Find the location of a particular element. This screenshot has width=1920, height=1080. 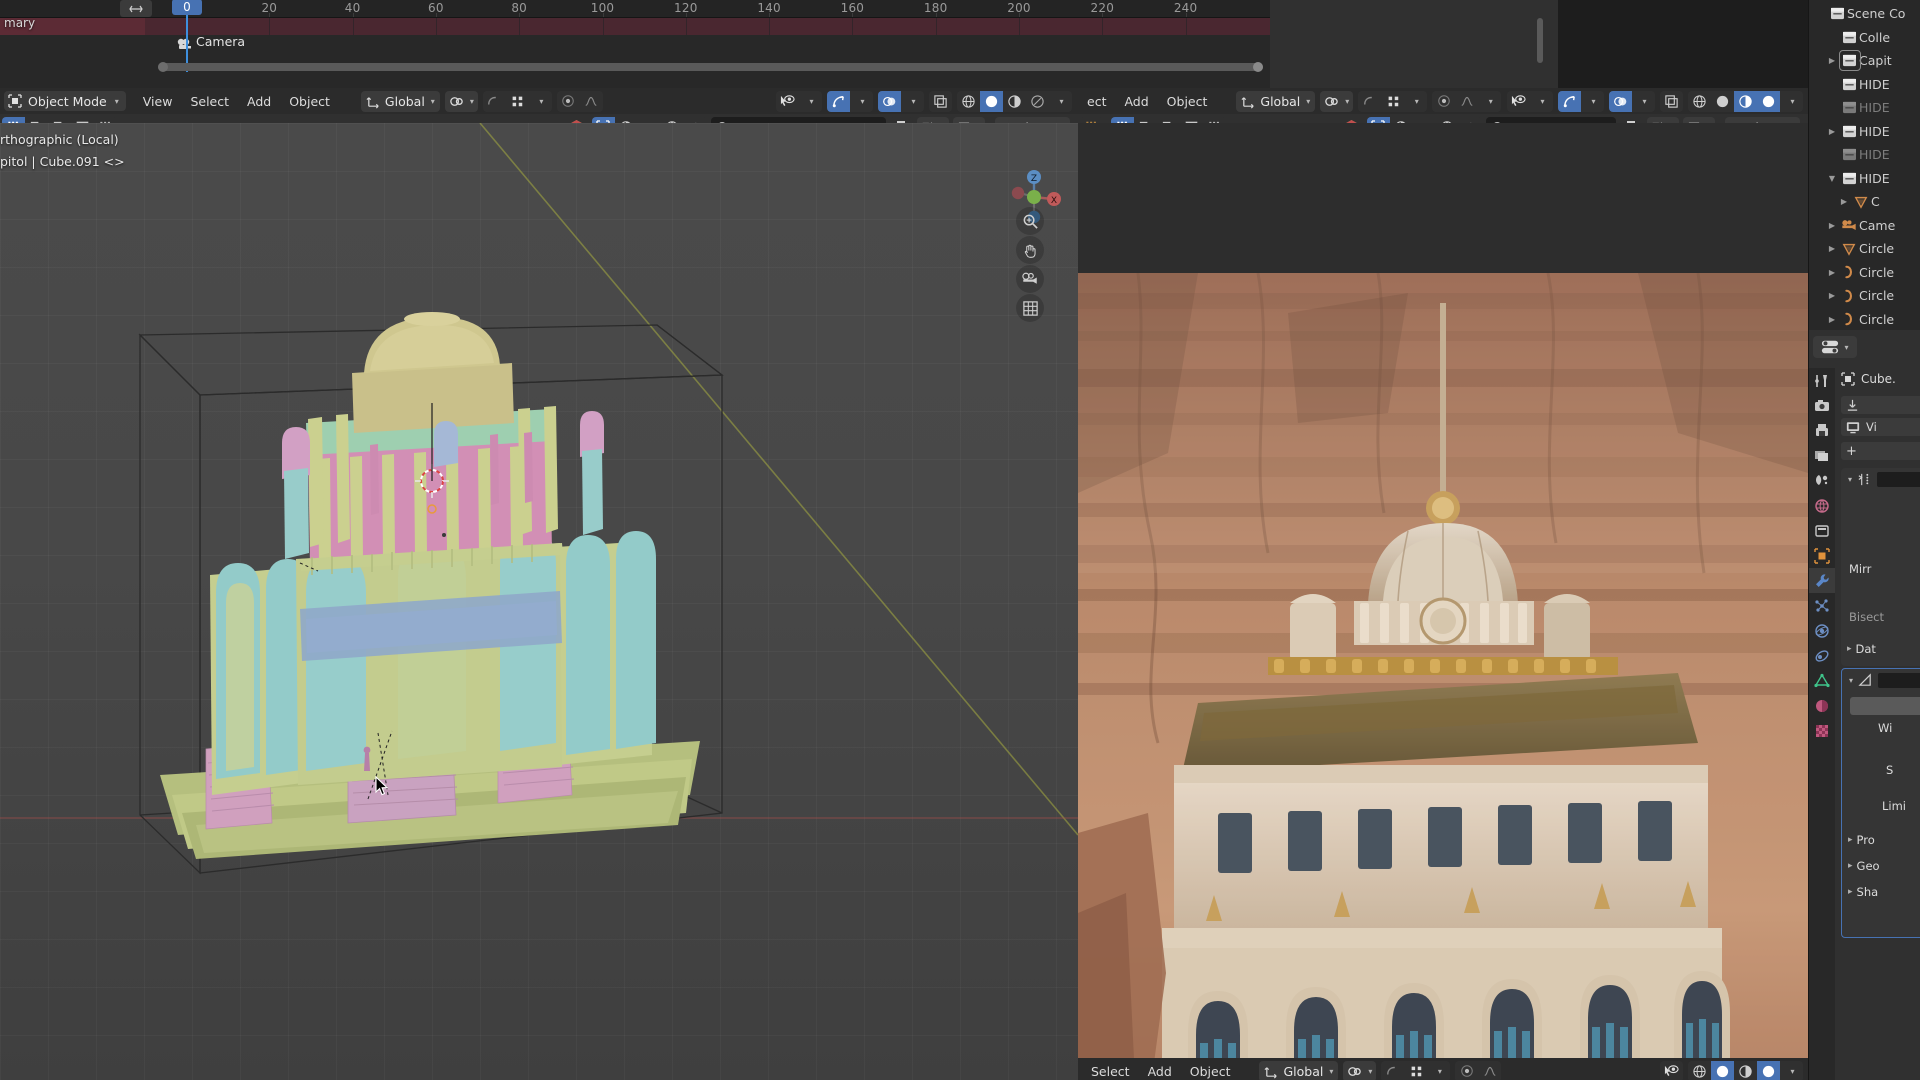

show-overlays-group-right: ▾ is located at coordinates (1632, 101).